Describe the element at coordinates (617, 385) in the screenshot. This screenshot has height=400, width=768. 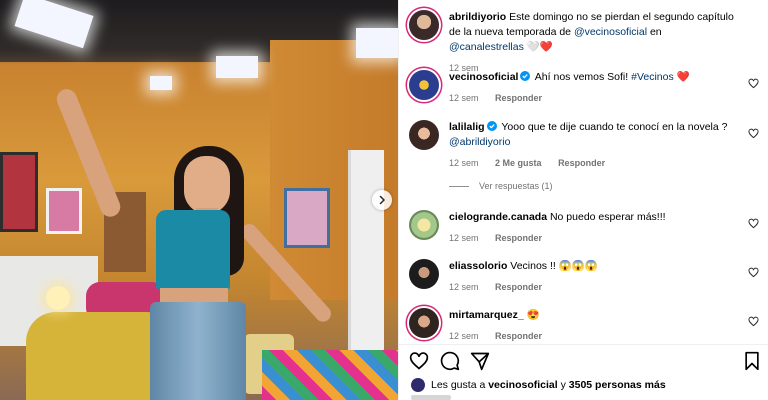
I see `likes-count: 3505 personas más` at that location.